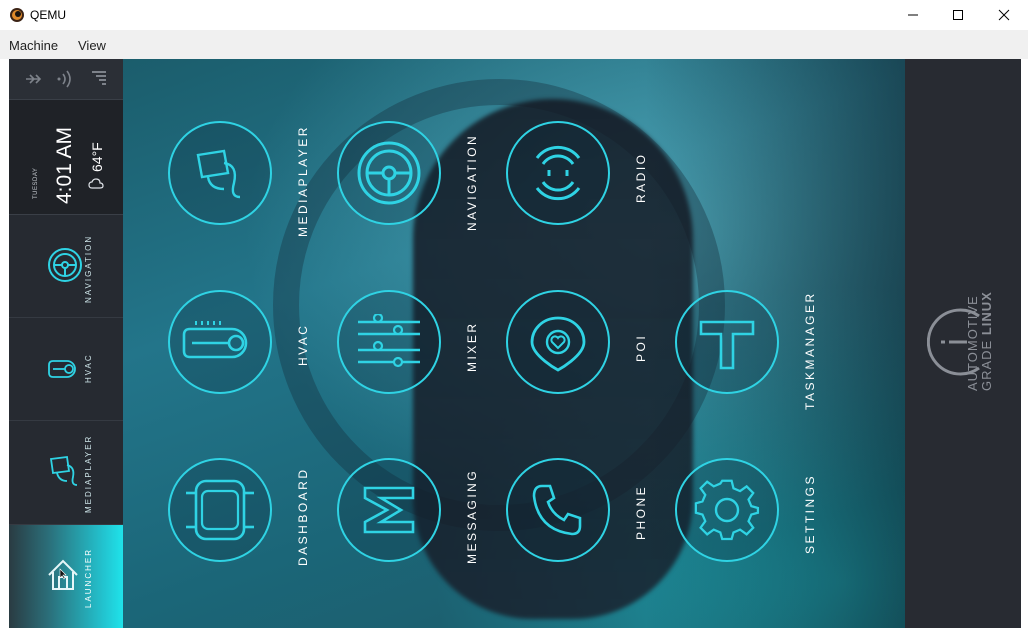 This screenshot has width=1028, height=628. I want to click on app-label: RADIO, so click(641, 177).